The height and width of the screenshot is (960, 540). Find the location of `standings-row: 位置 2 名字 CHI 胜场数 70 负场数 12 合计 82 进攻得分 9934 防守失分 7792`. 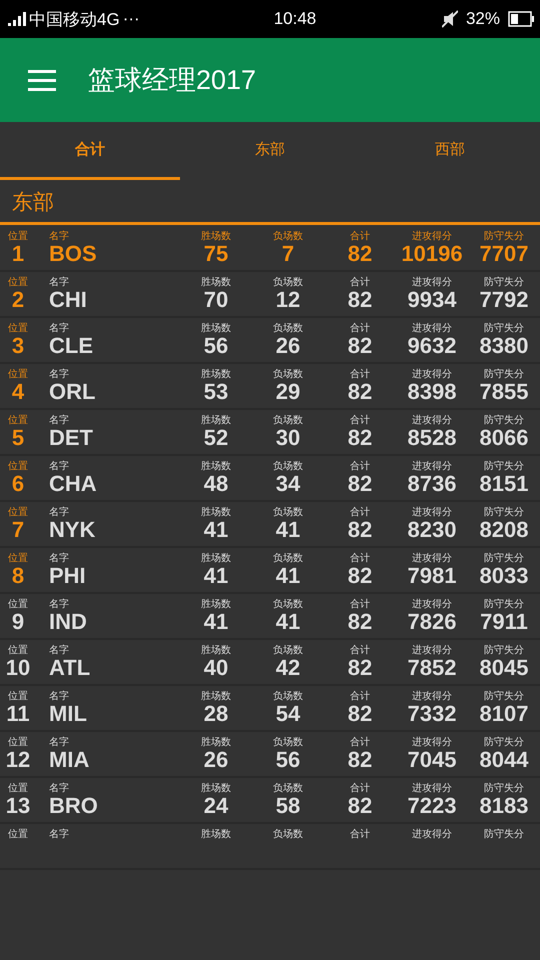

standings-row: 位置 2 名字 CHI 胜场数 70 负场数 12 合计 82 进攻得分 9934 防守失分 7792 is located at coordinates (270, 295).